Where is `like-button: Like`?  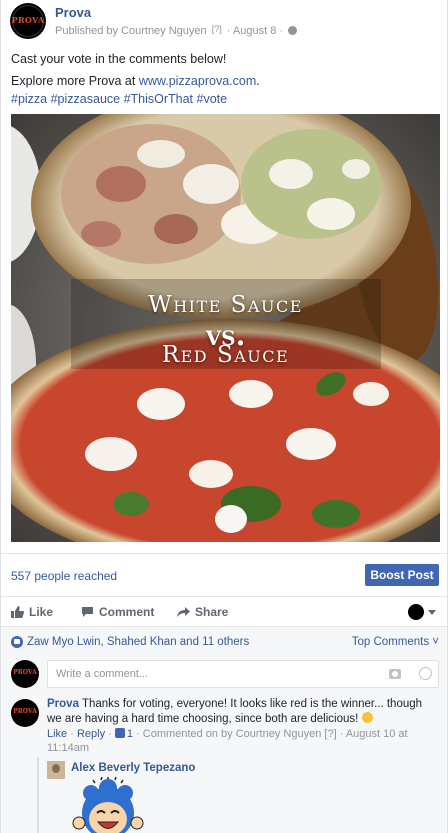
like-button: Like is located at coordinates (32, 612).